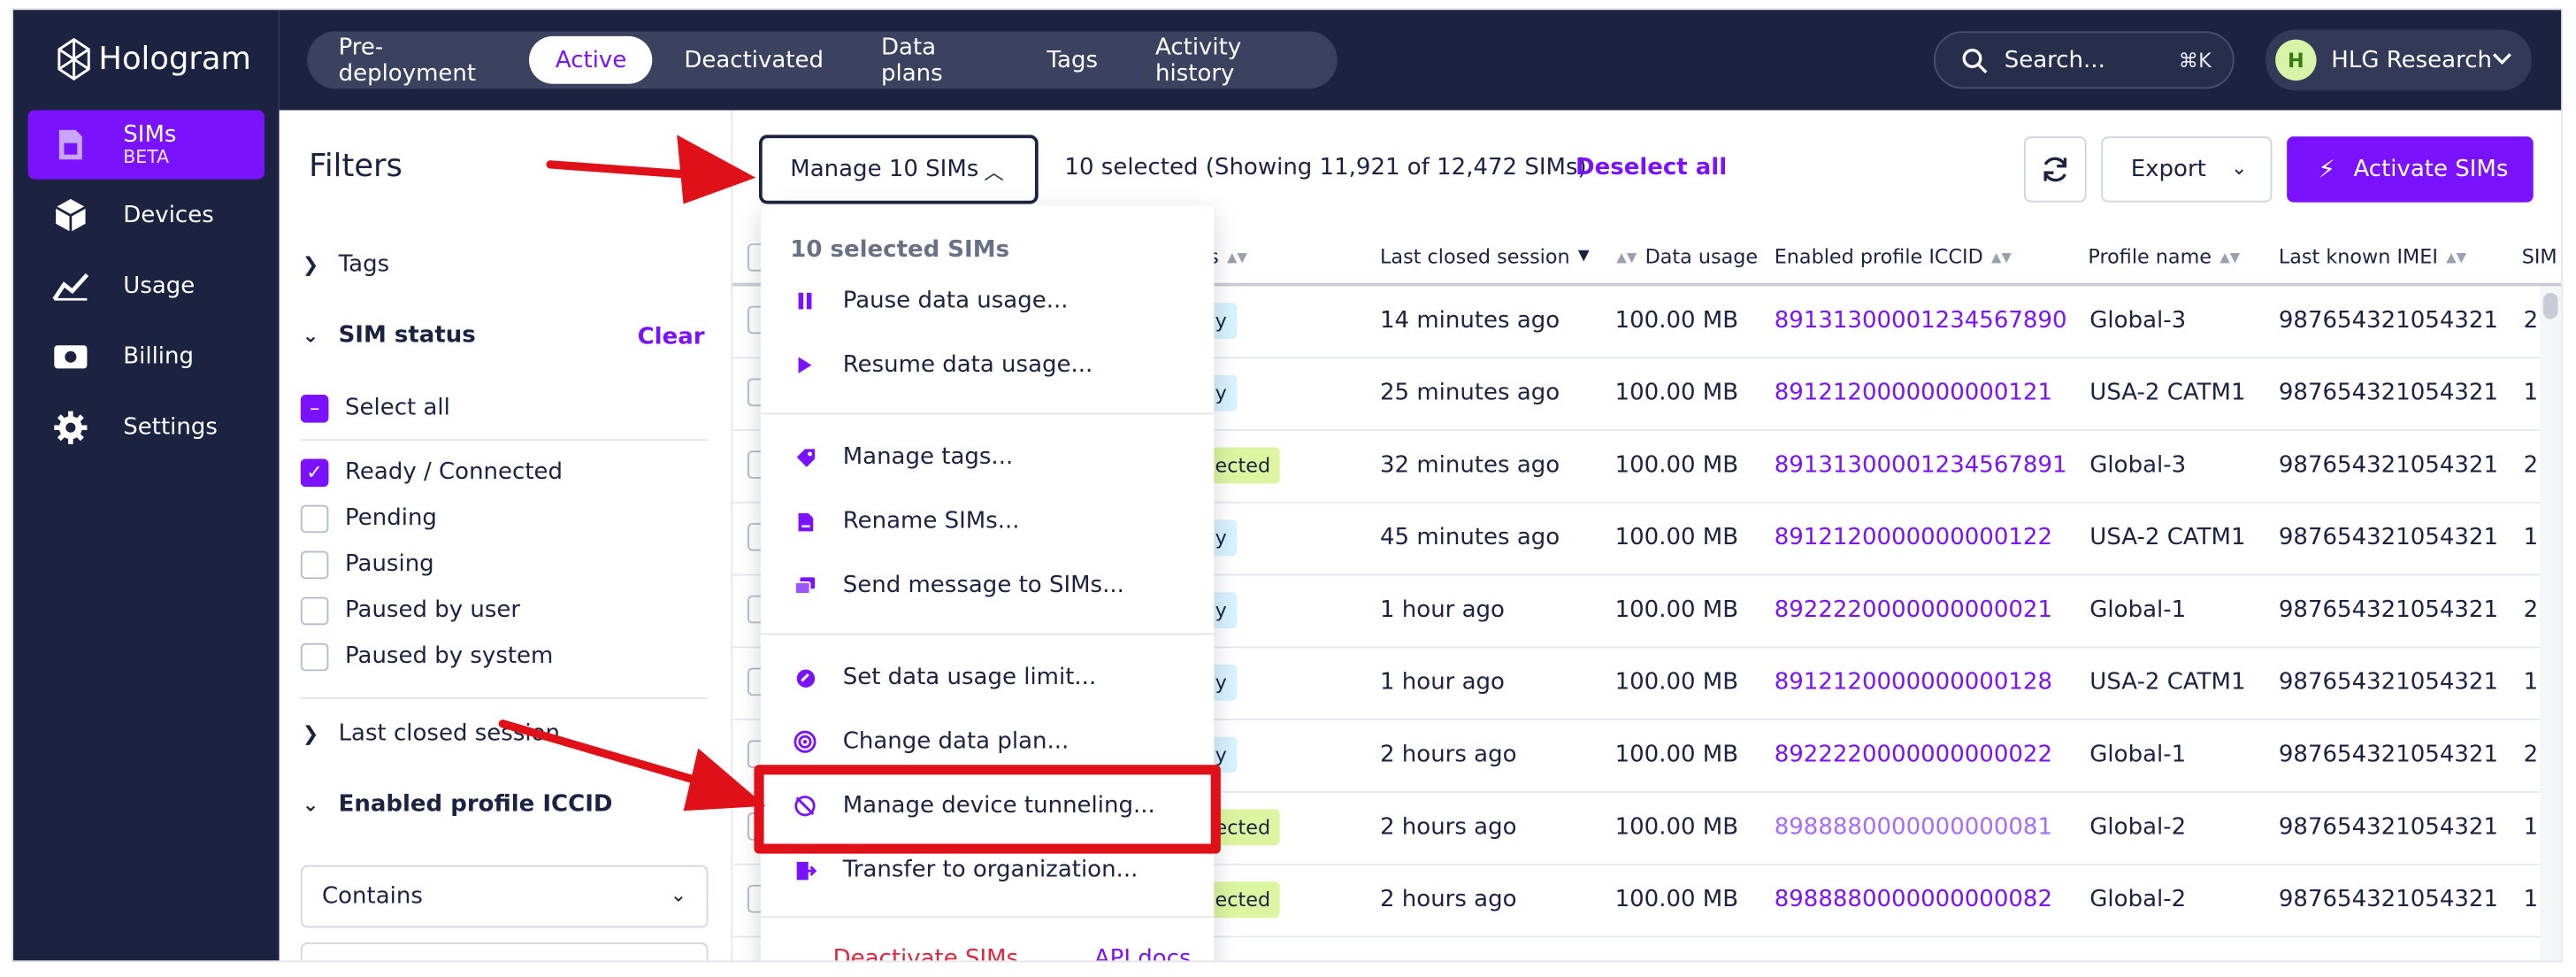  I want to click on column-header-sim: SIM, so click(2539, 256).